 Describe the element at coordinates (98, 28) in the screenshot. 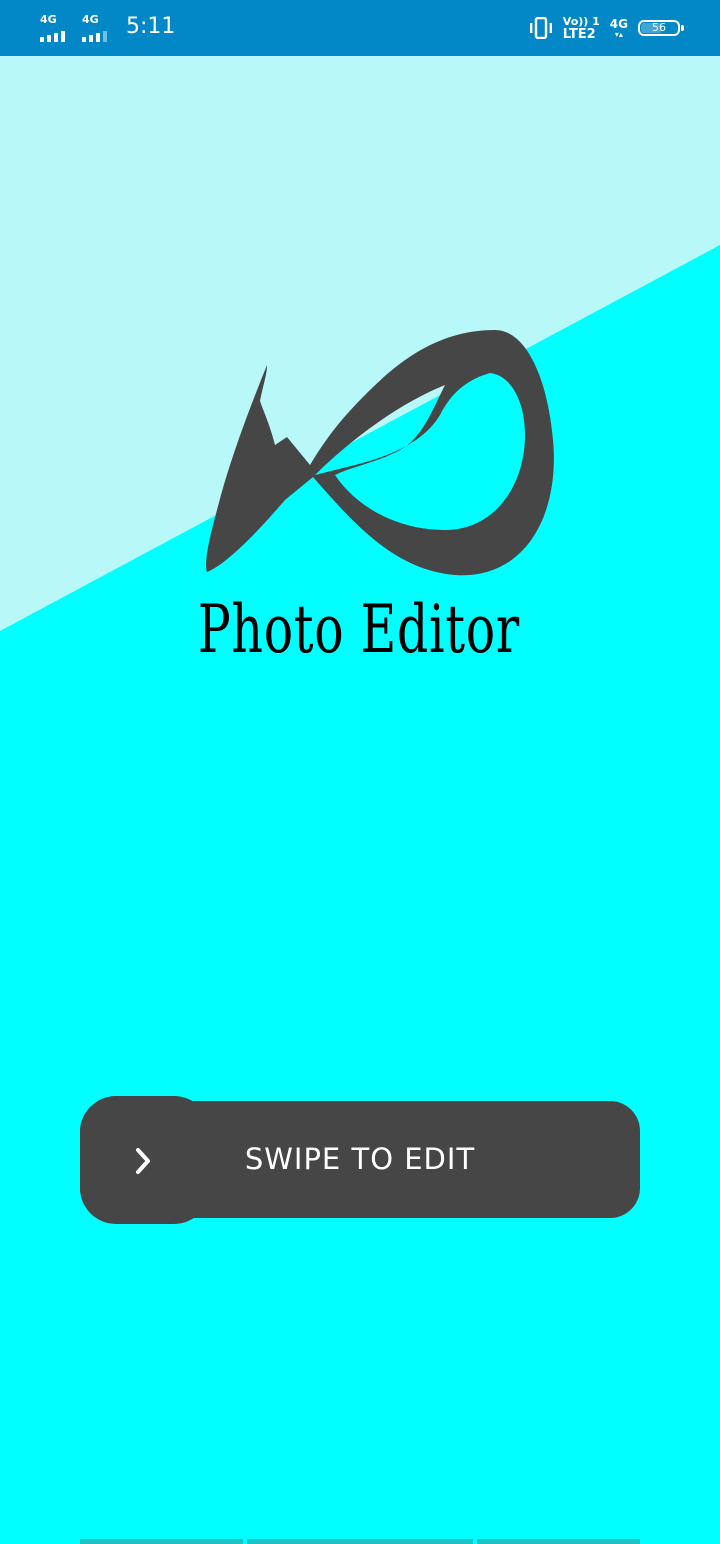

I see `sim2-signal: 4G` at that location.